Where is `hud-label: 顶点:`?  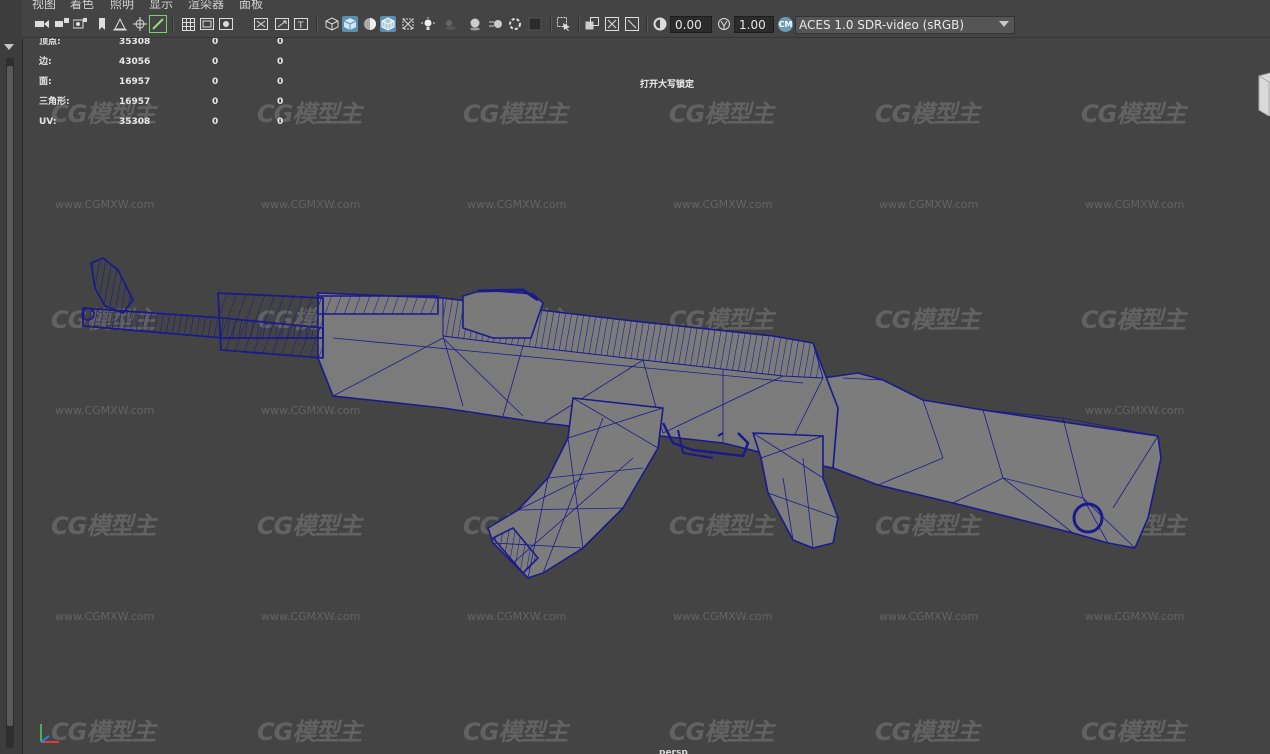 hud-label: 顶点: is located at coordinates (50, 42).